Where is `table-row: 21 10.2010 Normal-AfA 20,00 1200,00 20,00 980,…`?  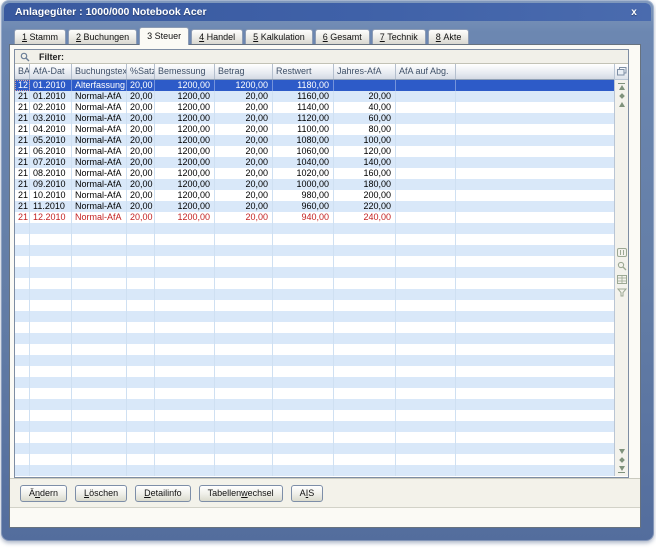 table-row: 21 10.2010 Normal-AfA 20,00 1200,00 20,00 980,… is located at coordinates (314, 195).